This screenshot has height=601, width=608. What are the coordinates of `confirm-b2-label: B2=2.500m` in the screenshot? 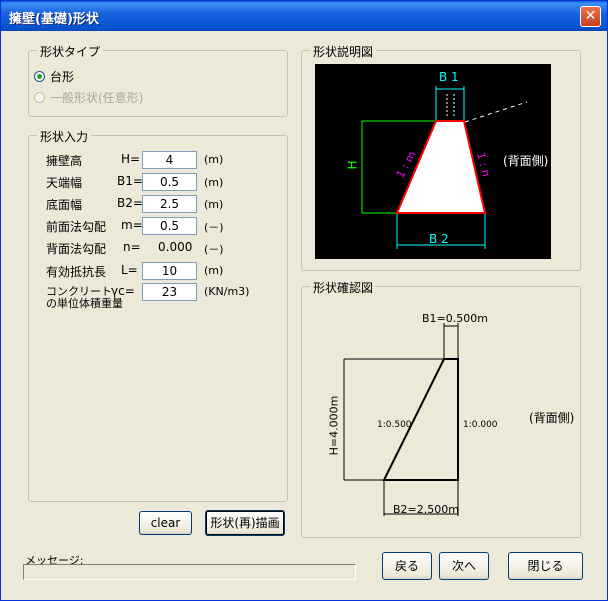 It's located at (426, 509).